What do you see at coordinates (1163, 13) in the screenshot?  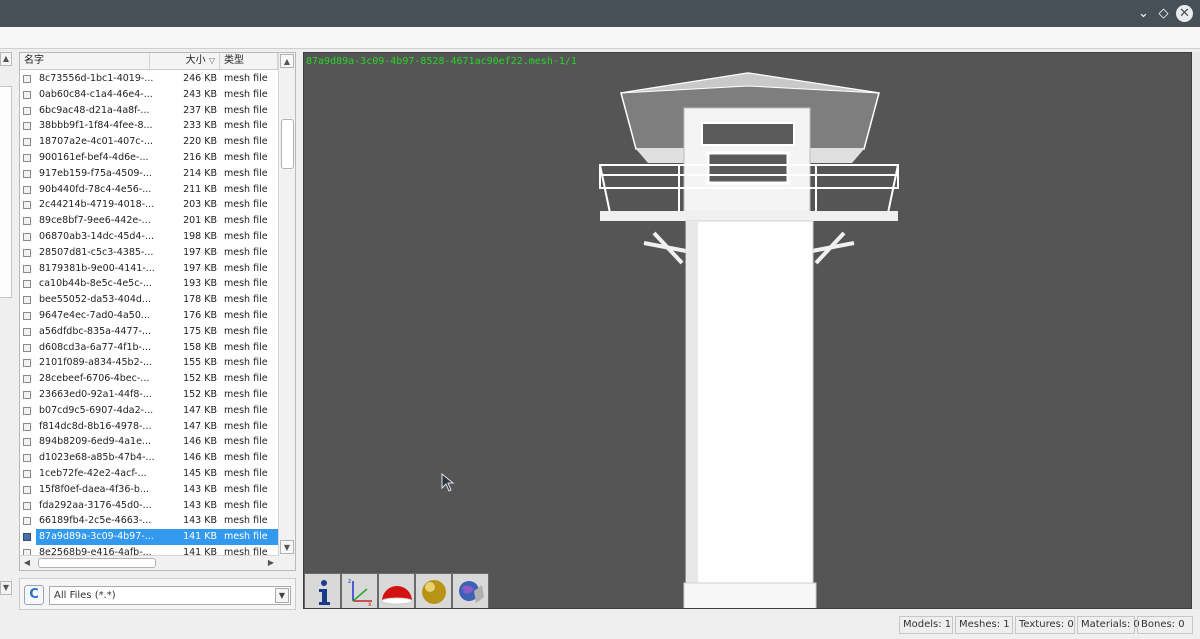 I see `restore-button: ◇` at bounding box center [1163, 13].